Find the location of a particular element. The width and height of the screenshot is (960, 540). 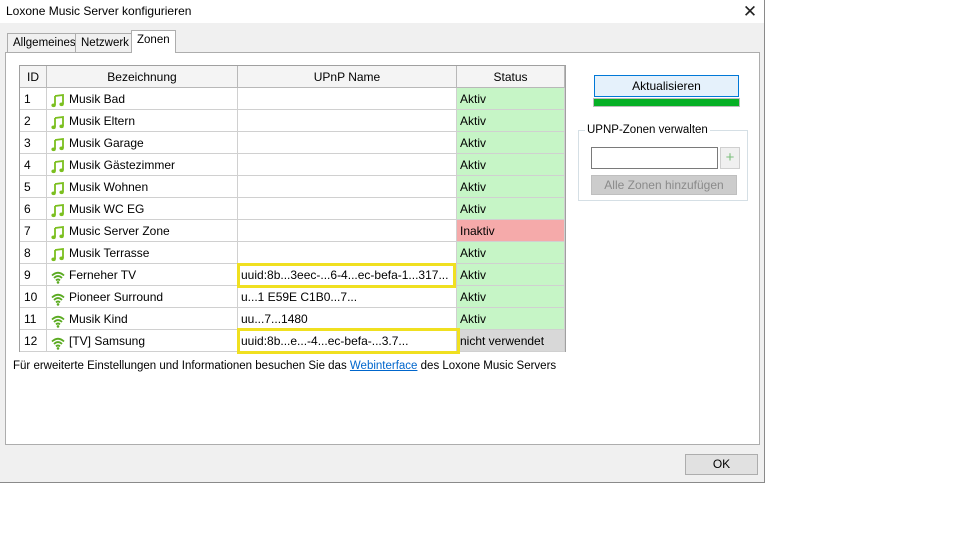

column-header-upnp: UPnP Name is located at coordinates (347, 77).